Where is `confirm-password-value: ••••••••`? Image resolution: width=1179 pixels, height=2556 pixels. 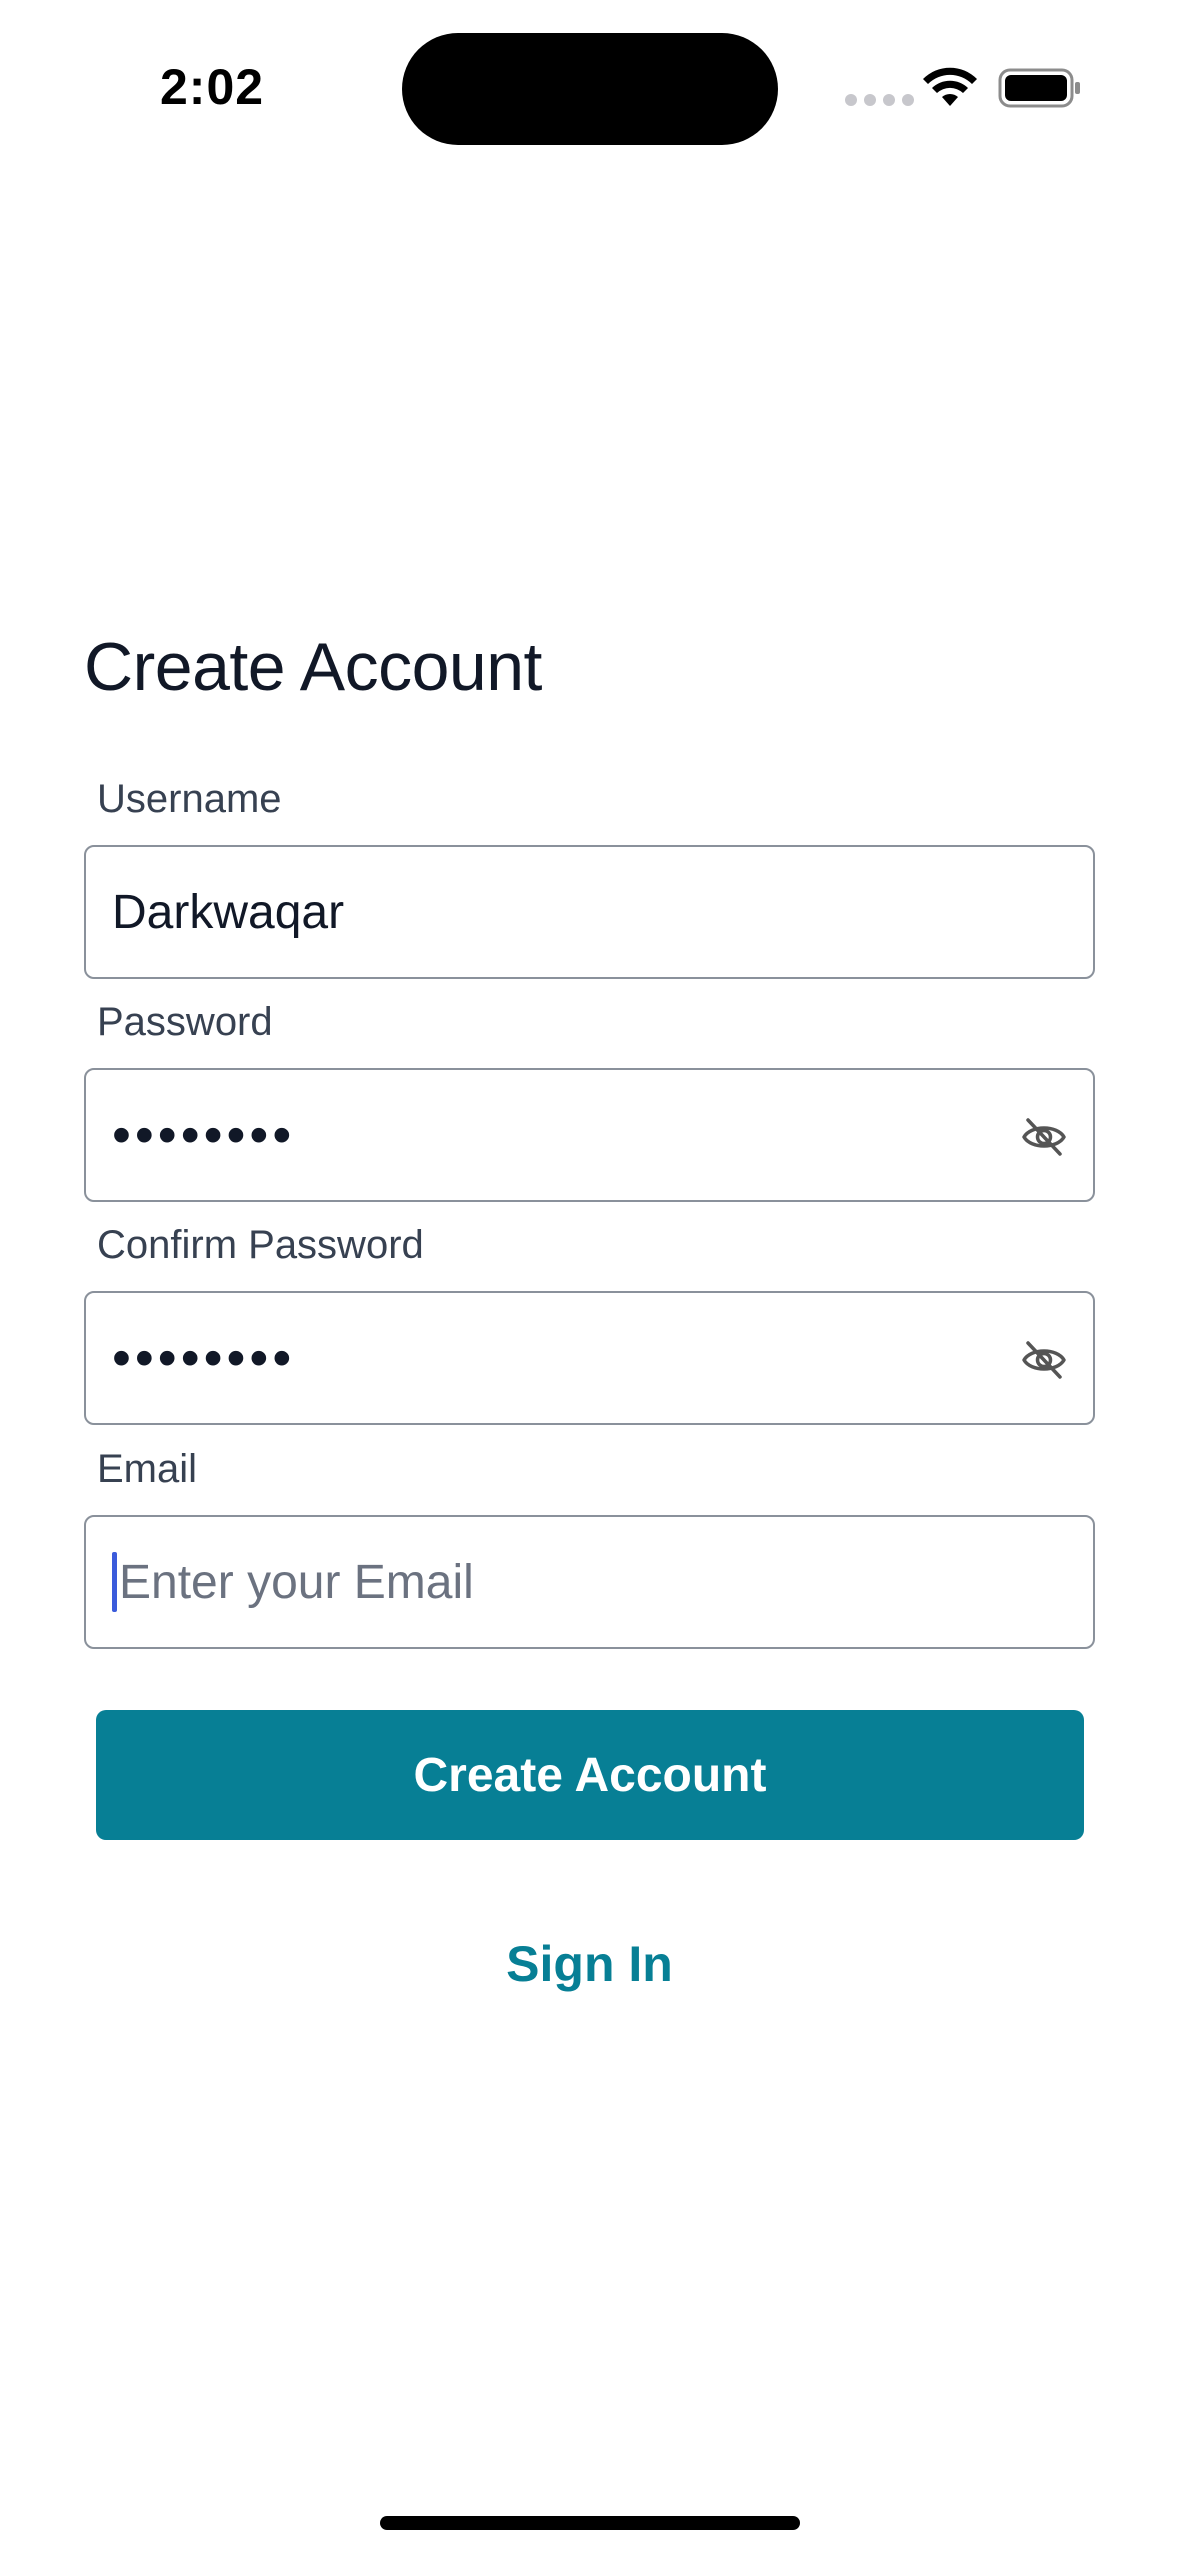 confirm-password-value: •••••••• is located at coordinates (204, 1358).